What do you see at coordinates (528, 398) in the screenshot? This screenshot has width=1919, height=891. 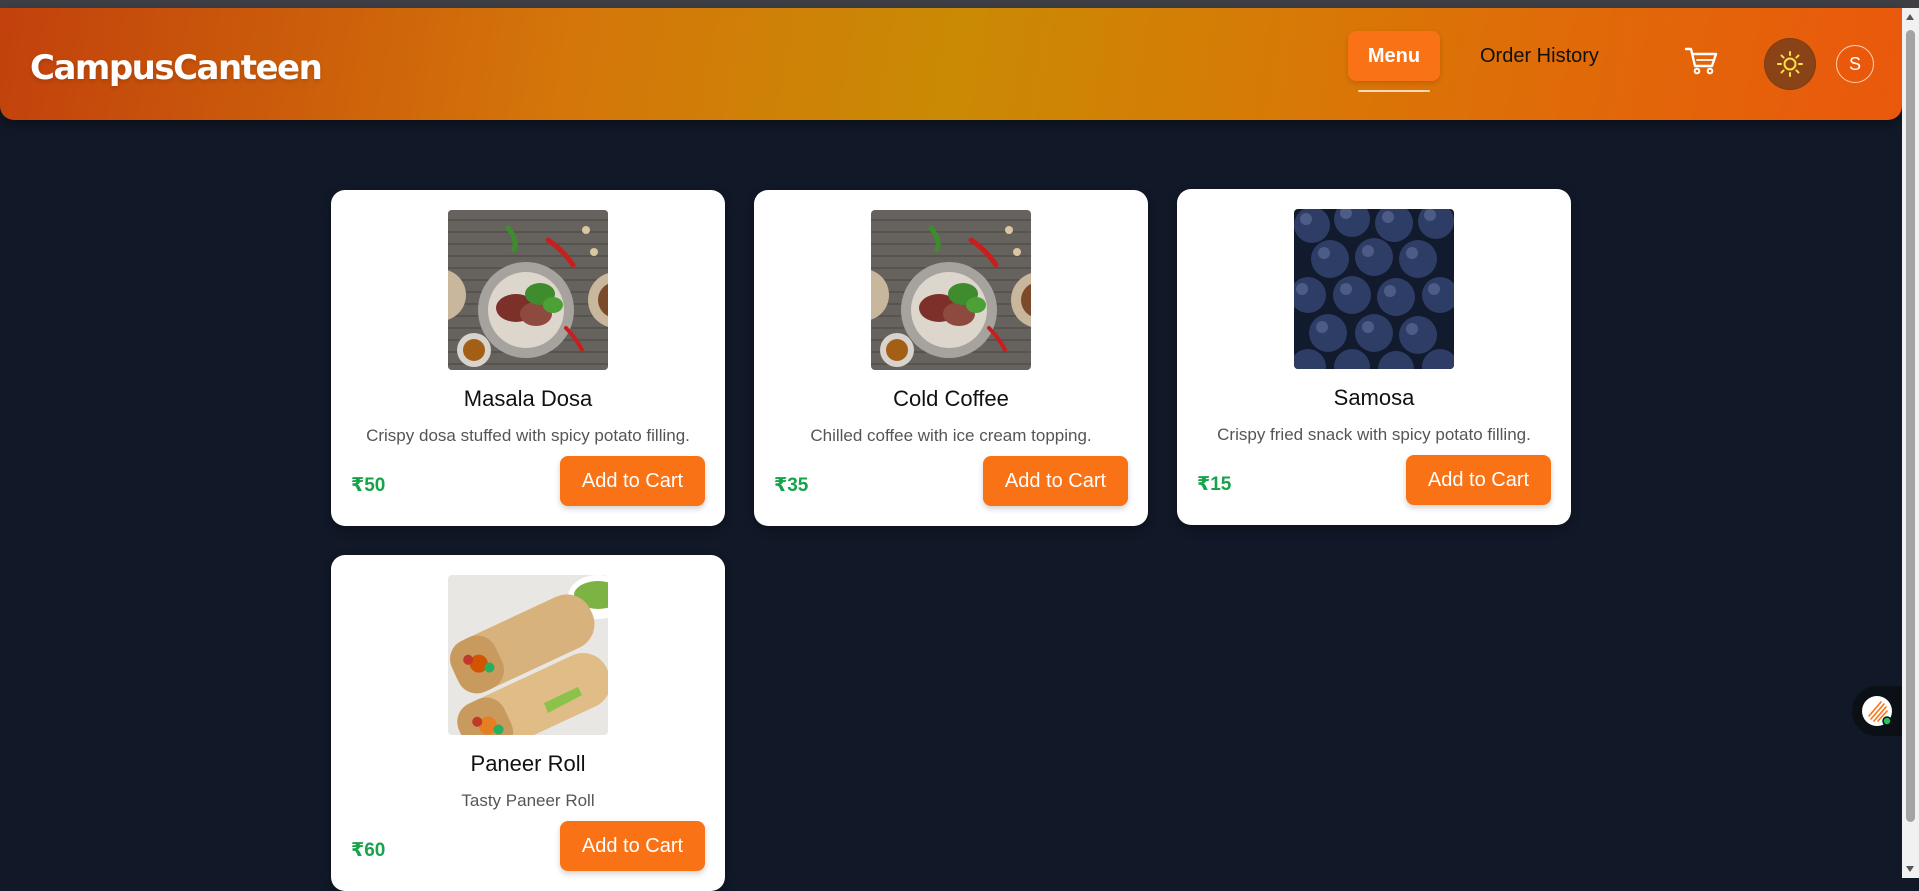 I see `menu-item-name: Masala Dosa` at bounding box center [528, 398].